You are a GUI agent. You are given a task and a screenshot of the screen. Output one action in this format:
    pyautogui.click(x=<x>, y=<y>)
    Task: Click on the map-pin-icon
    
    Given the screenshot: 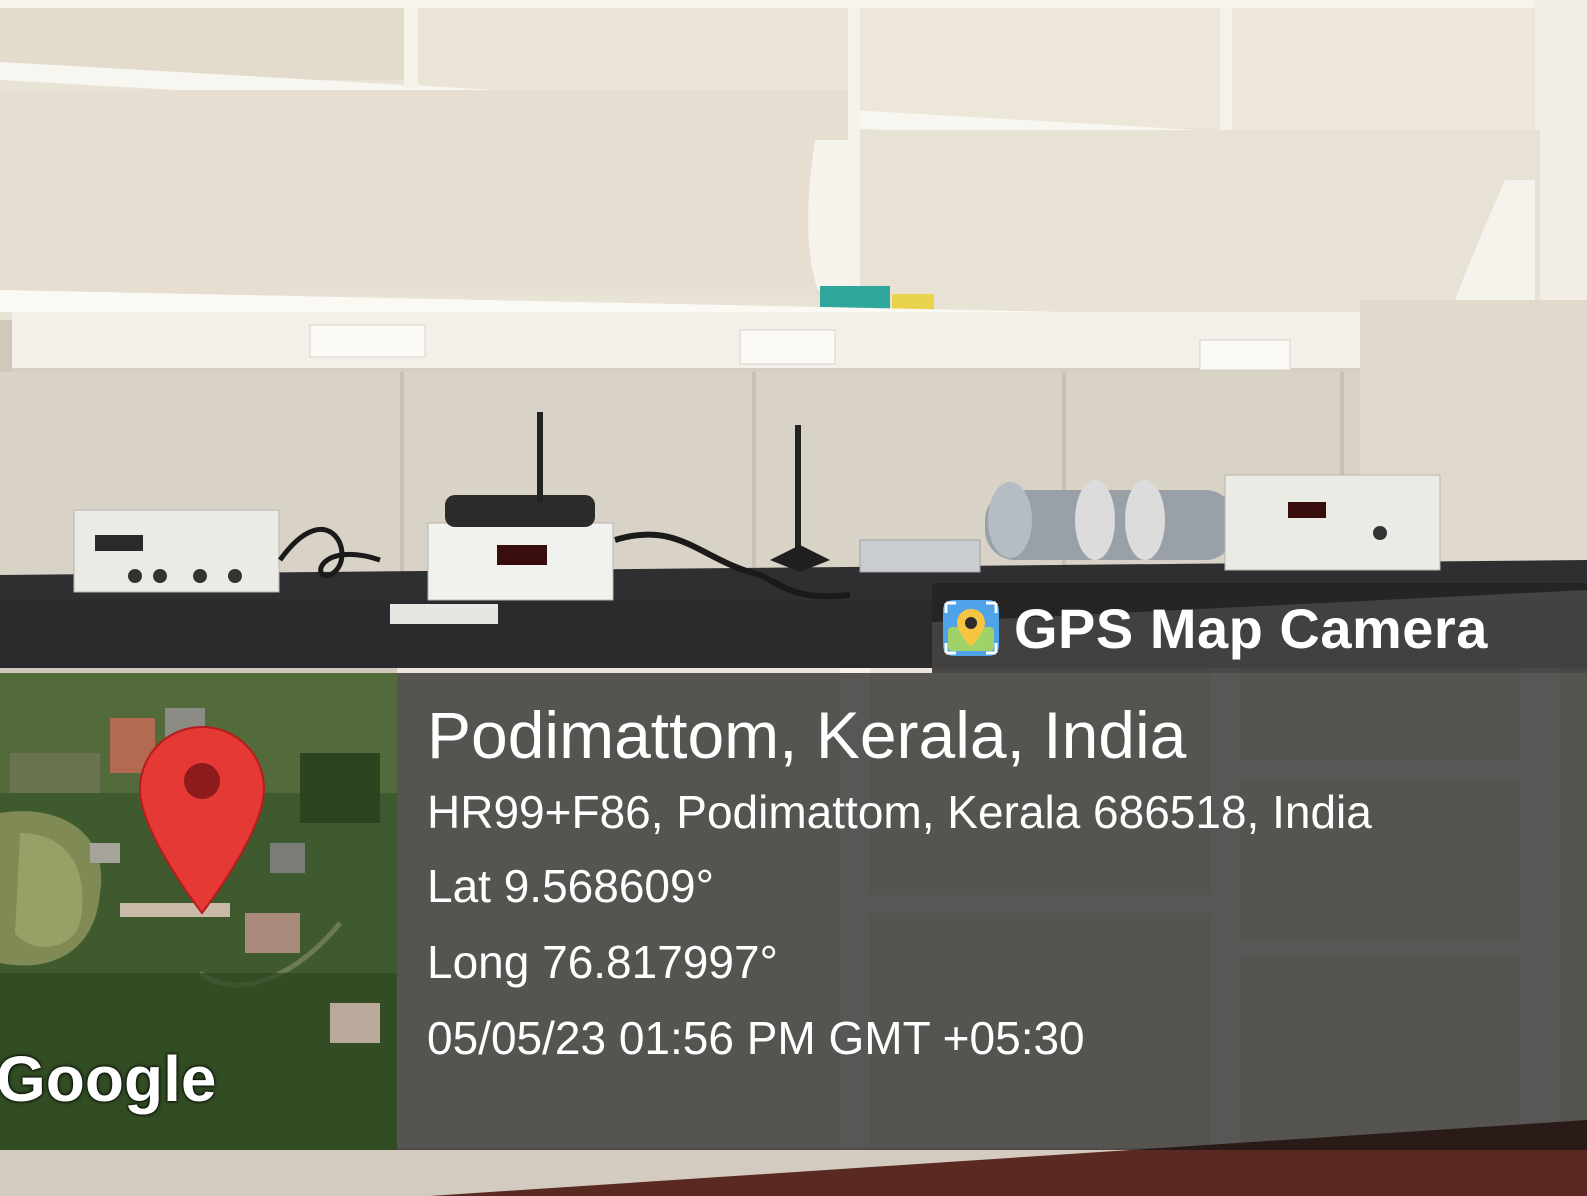 What is the action you would take?
    pyautogui.click(x=202, y=820)
    